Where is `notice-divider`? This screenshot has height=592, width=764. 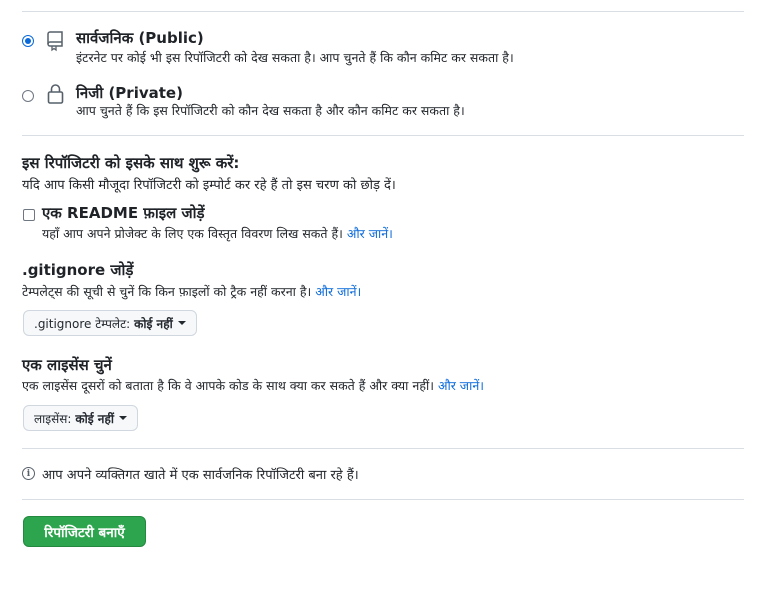 notice-divider is located at coordinates (383, 499).